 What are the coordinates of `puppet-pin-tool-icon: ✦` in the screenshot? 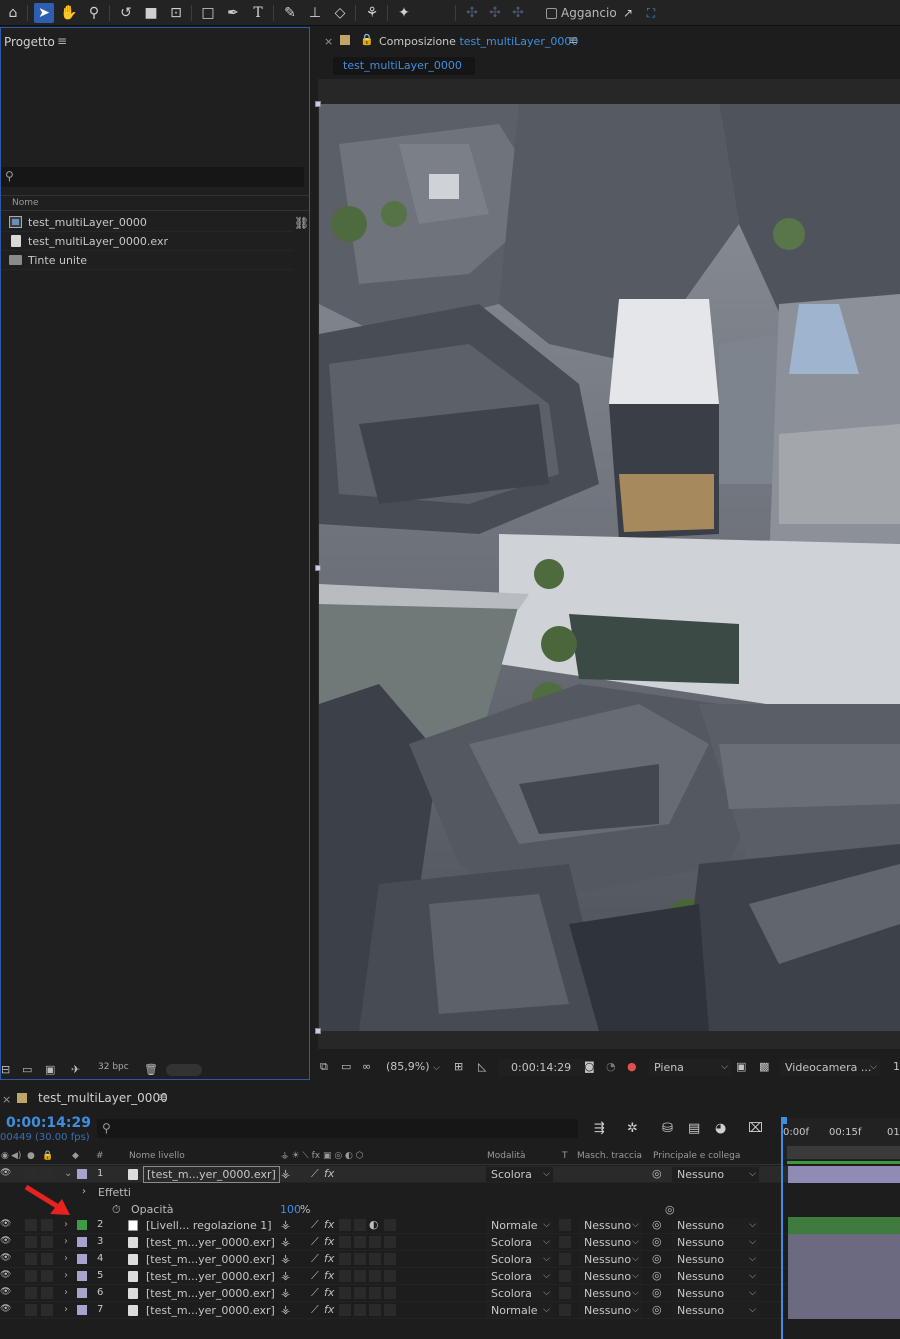 It's located at (404, 13).